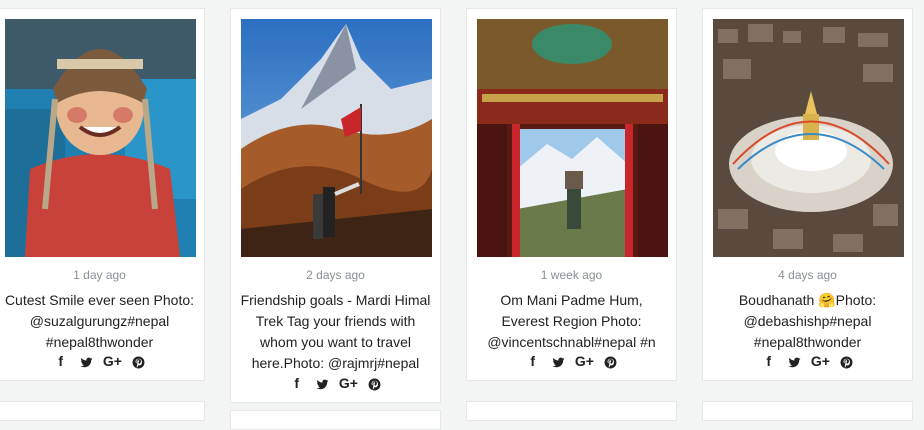 The height and width of the screenshot is (430, 924). Describe the element at coordinates (99, 275) in the screenshot. I see `post-timestamp: 1 day ago` at that location.